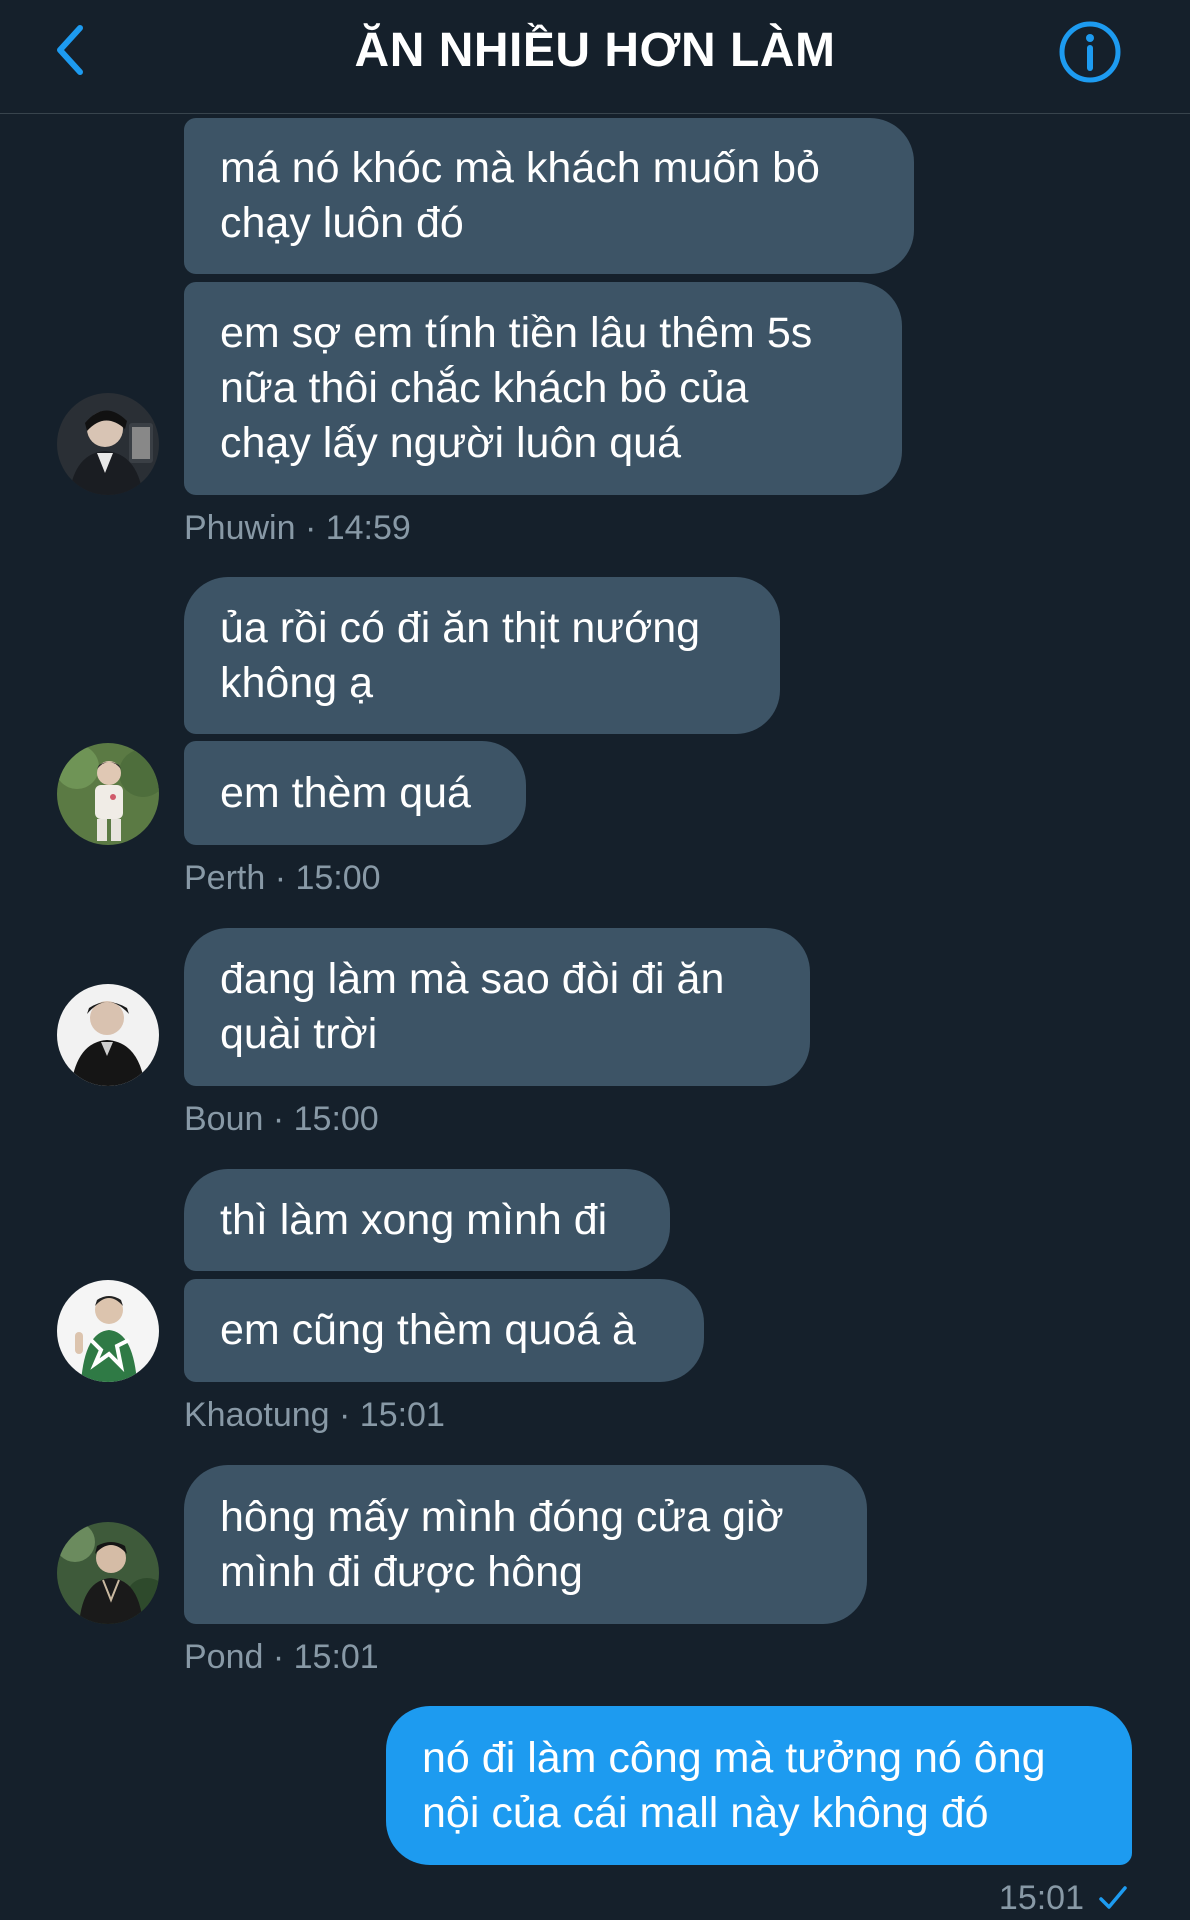 This screenshot has width=1190, height=1920. I want to click on avatar-pond, so click(108, 1573).